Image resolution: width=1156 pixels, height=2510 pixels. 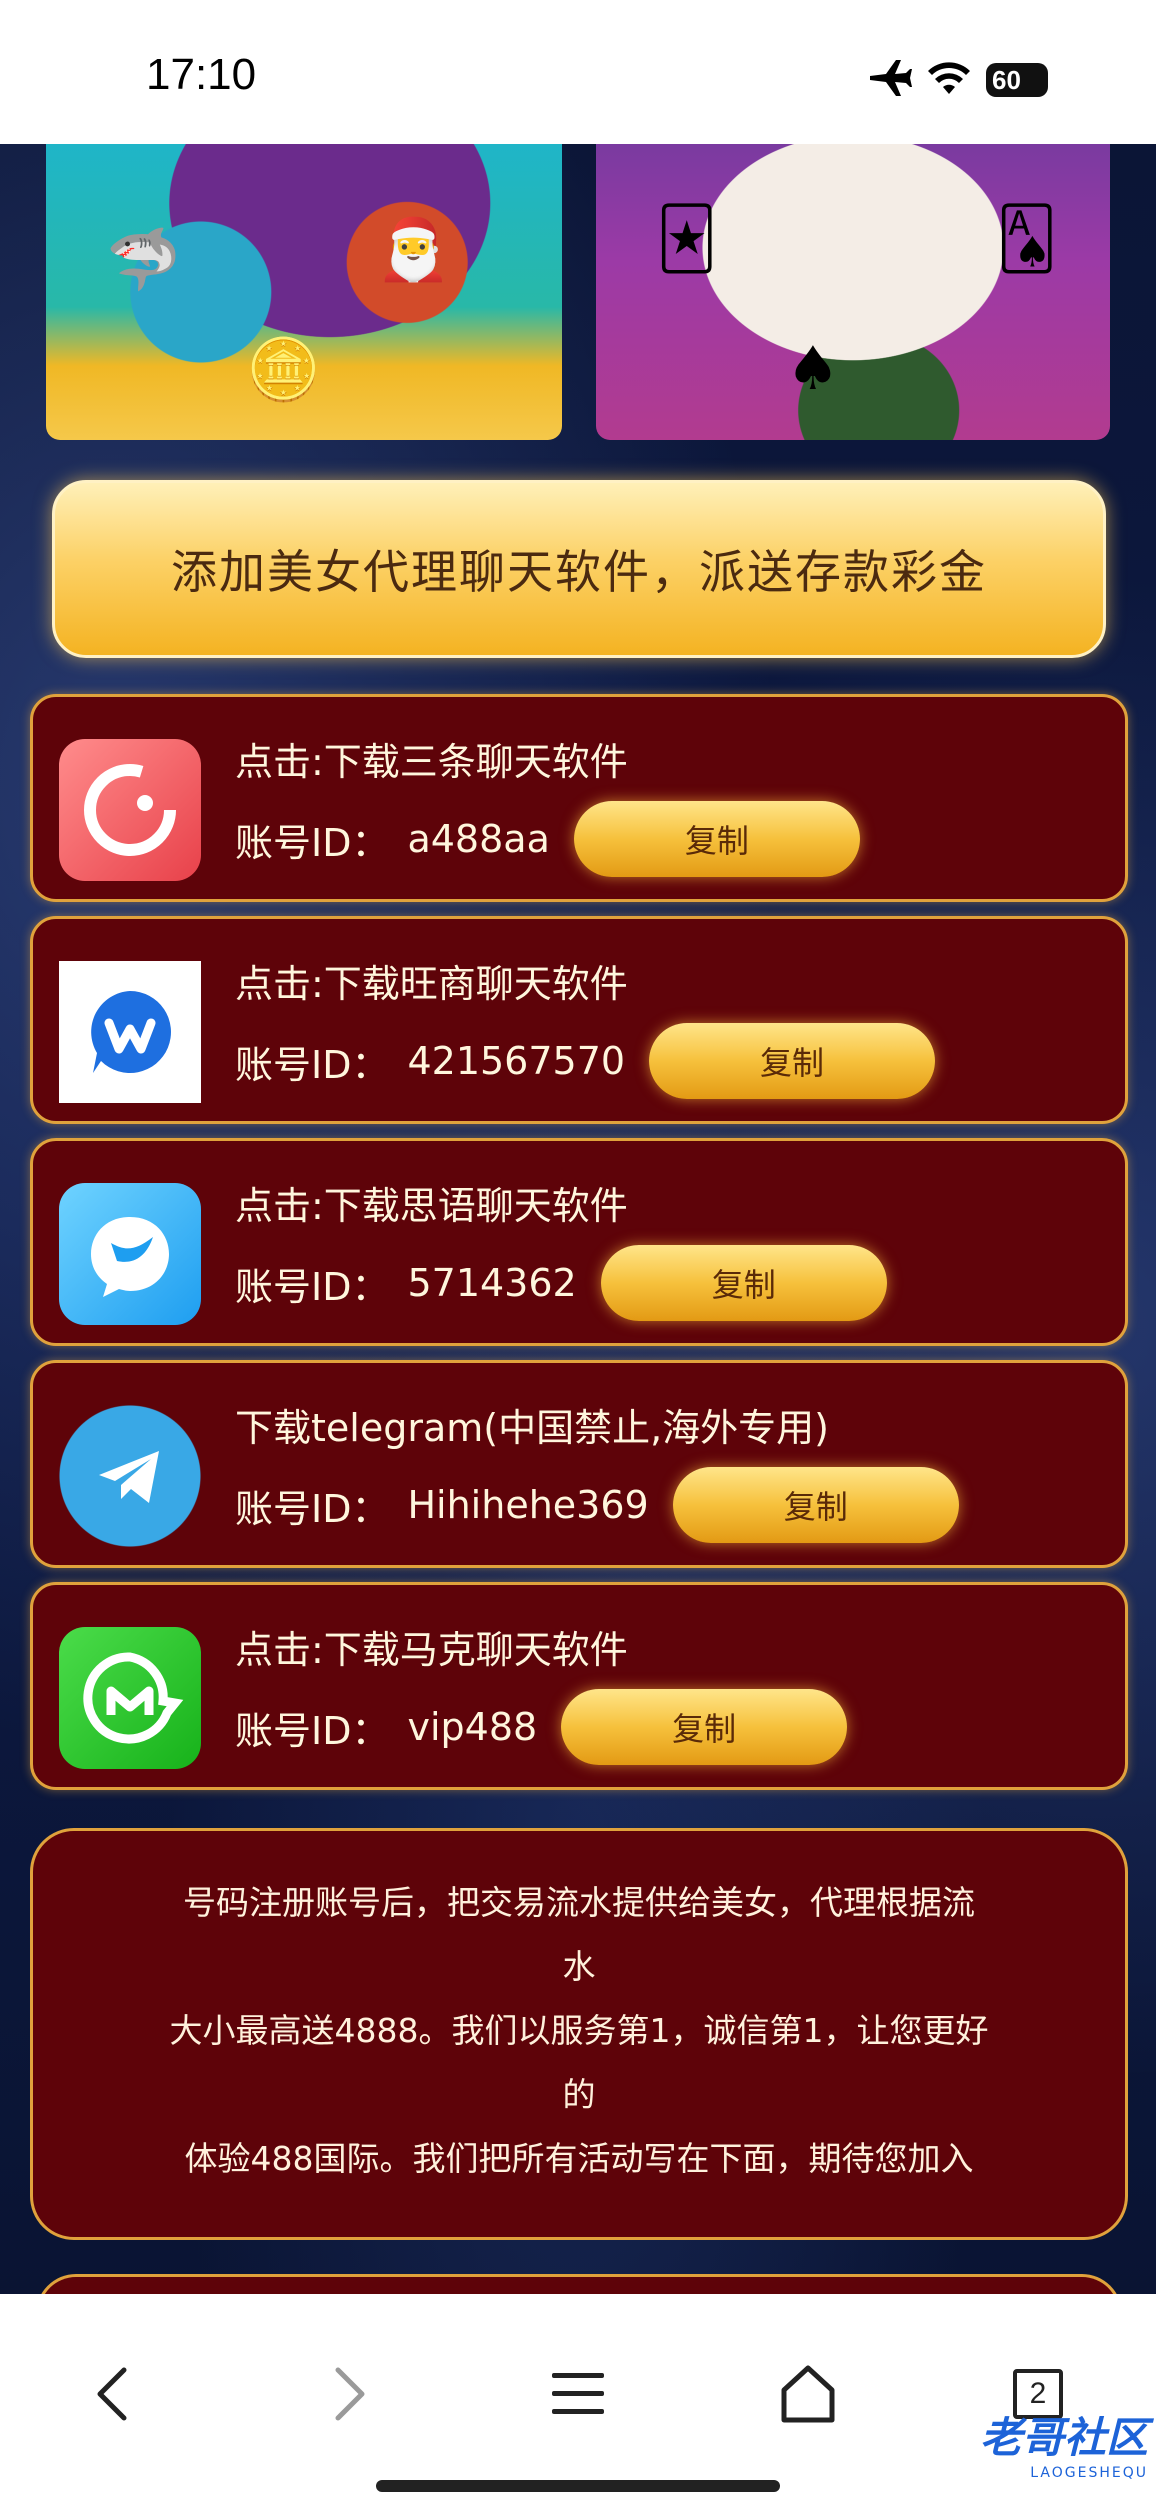 I want to click on watermark-logo: 老哥社区 LAOGESHEQU, so click(x=1023, y=2444).